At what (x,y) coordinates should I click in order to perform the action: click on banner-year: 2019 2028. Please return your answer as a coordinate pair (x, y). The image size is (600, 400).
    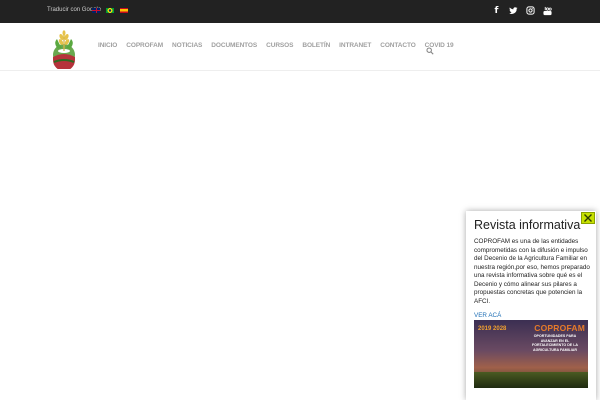
    Looking at the image, I should click on (492, 329).